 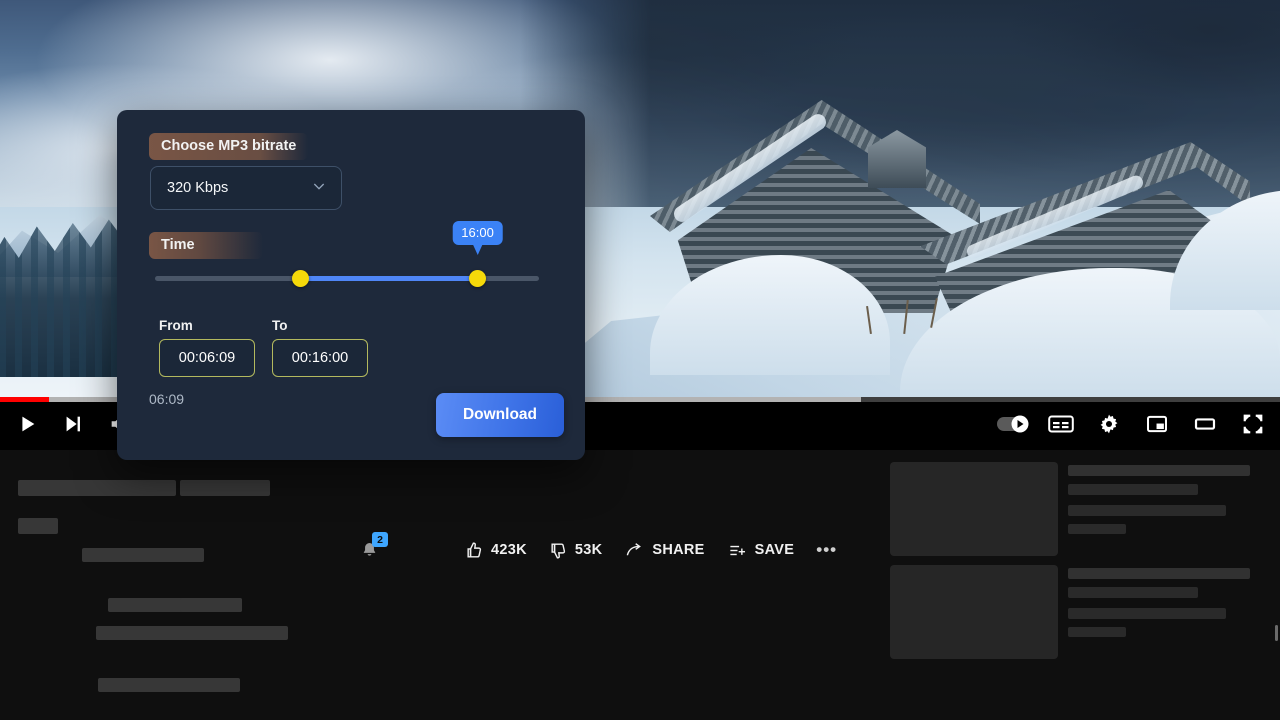 What do you see at coordinates (73, 424) in the screenshot?
I see `next-track-icon` at bounding box center [73, 424].